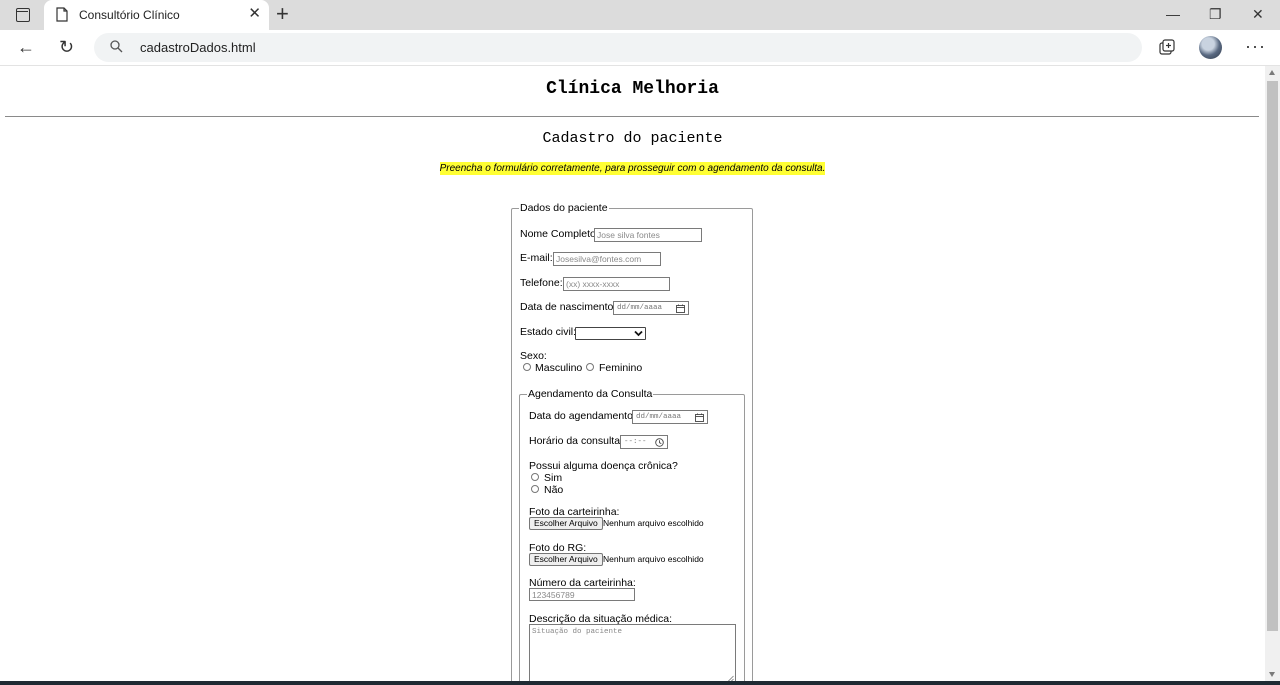  I want to click on appointment-date-placeholder: dd/mm/aaaa, so click(659, 417).